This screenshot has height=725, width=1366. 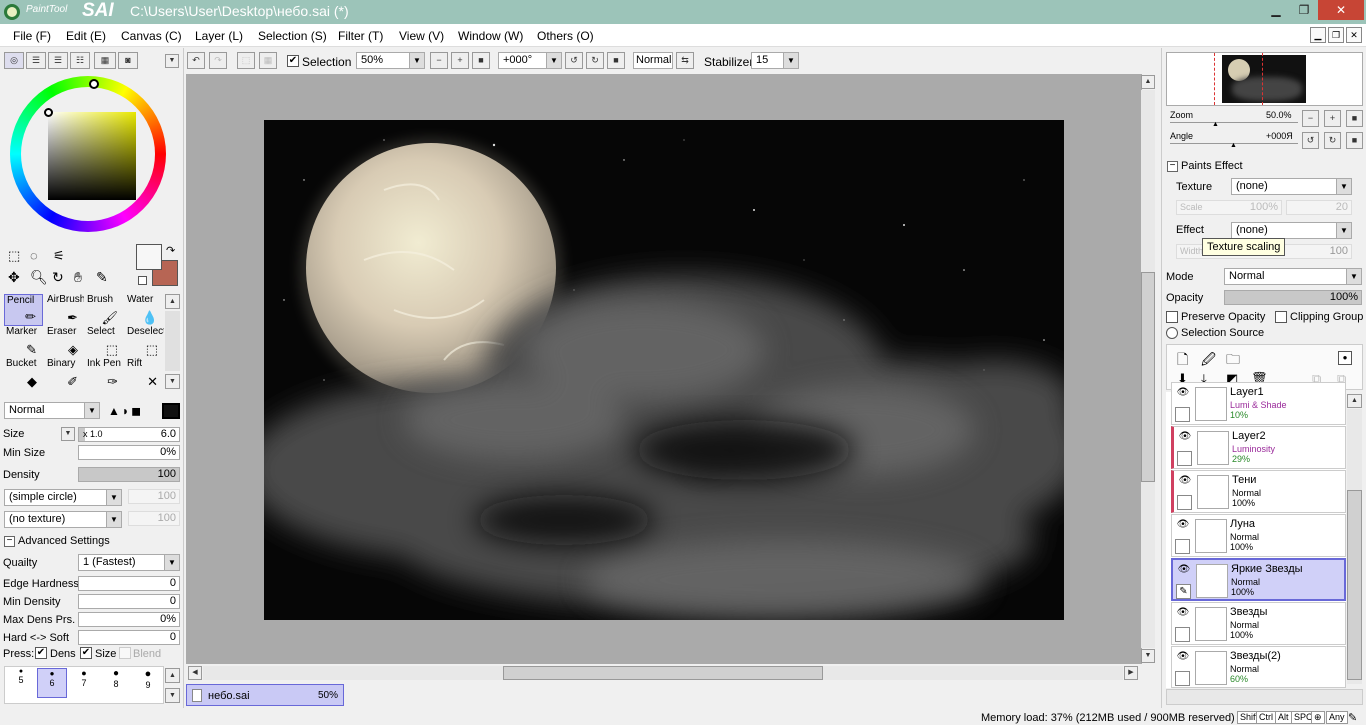 I want to click on view-mode-dropdown: Normal, so click(x=653, y=60).